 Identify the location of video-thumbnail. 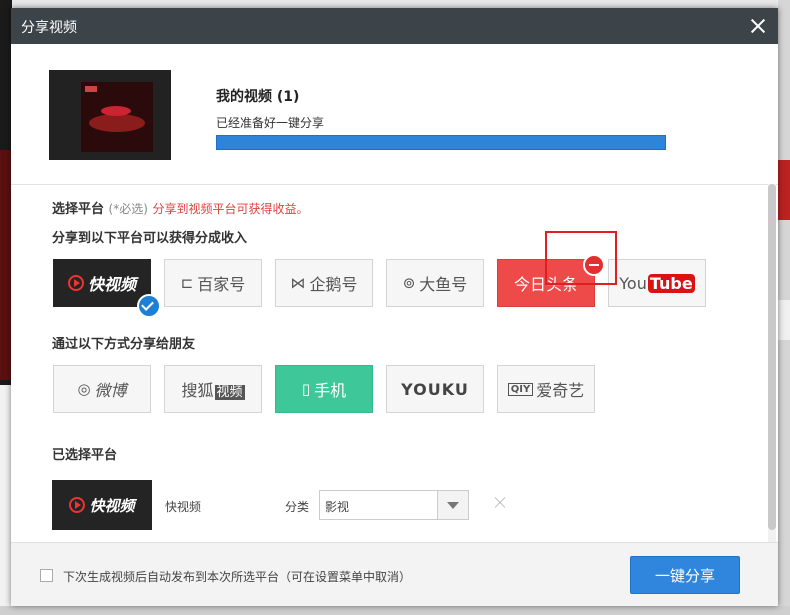
(110, 115).